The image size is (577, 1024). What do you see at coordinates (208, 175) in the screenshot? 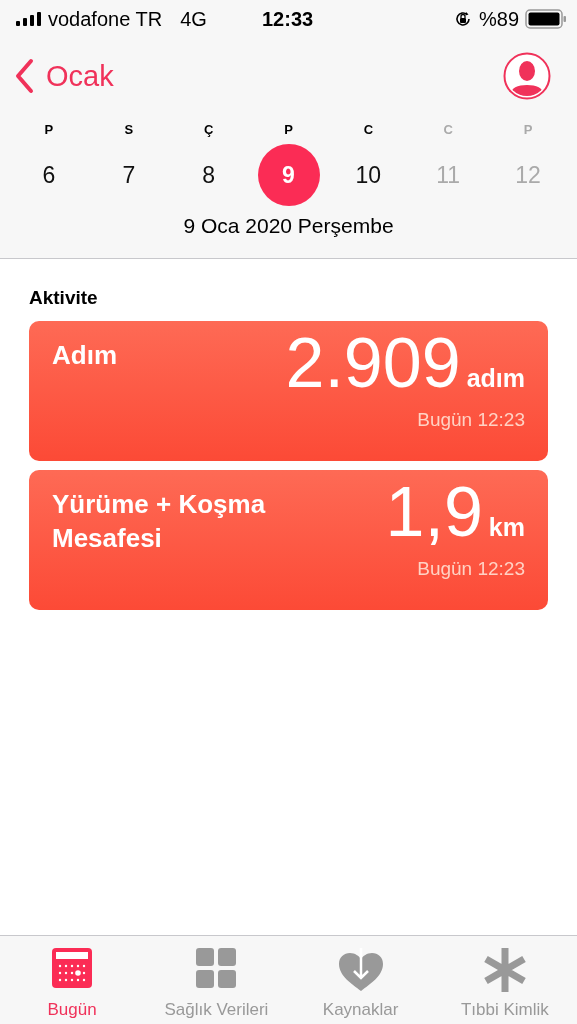
I see `day-button: 8` at bounding box center [208, 175].